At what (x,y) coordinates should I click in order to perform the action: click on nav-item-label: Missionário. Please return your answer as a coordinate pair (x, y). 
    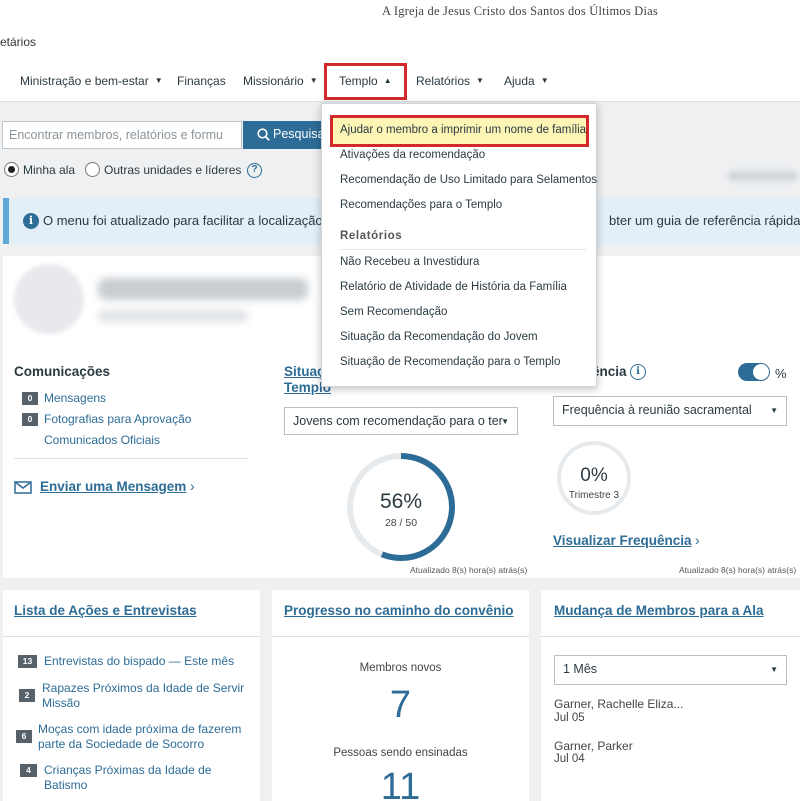
    Looking at the image, I should click on (273, 81).